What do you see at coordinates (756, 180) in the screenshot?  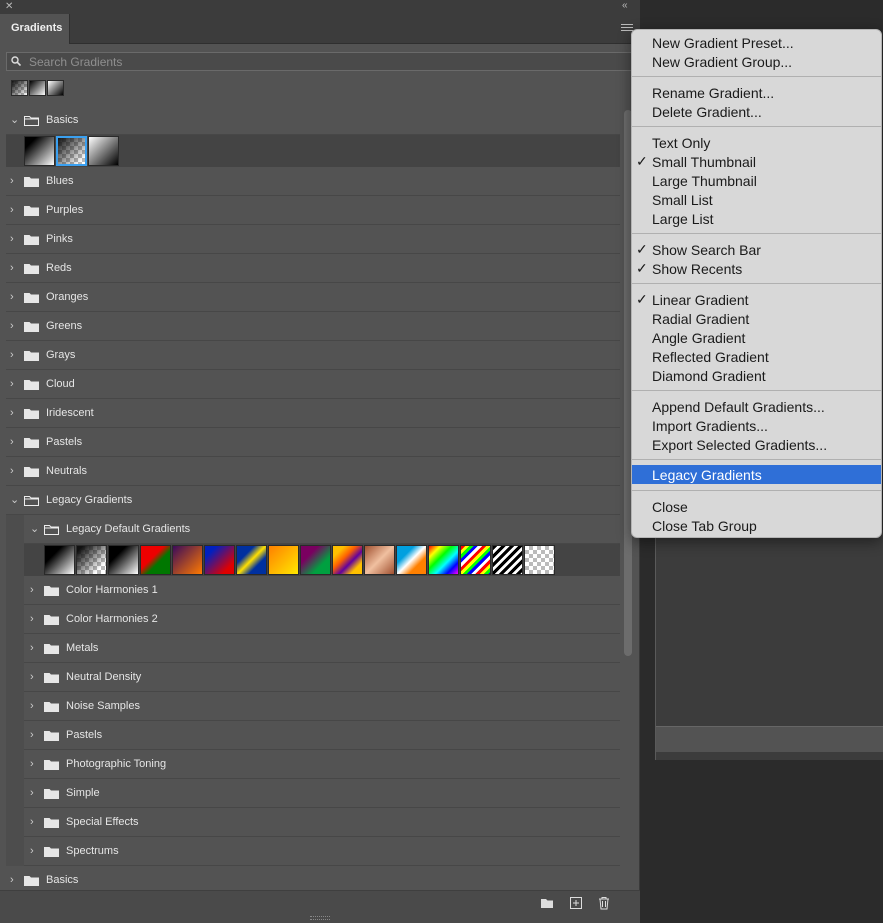 I see `menu-item-large-thumbnail: Large Thumbnail` at bounding box center [756, 180].